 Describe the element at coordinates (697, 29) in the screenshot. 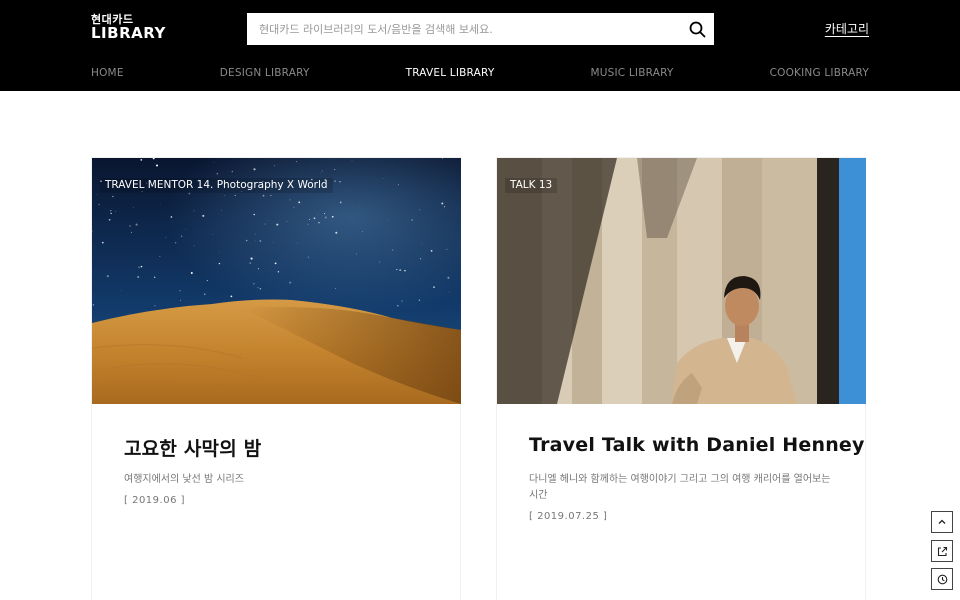

I see `search-button` at that location.